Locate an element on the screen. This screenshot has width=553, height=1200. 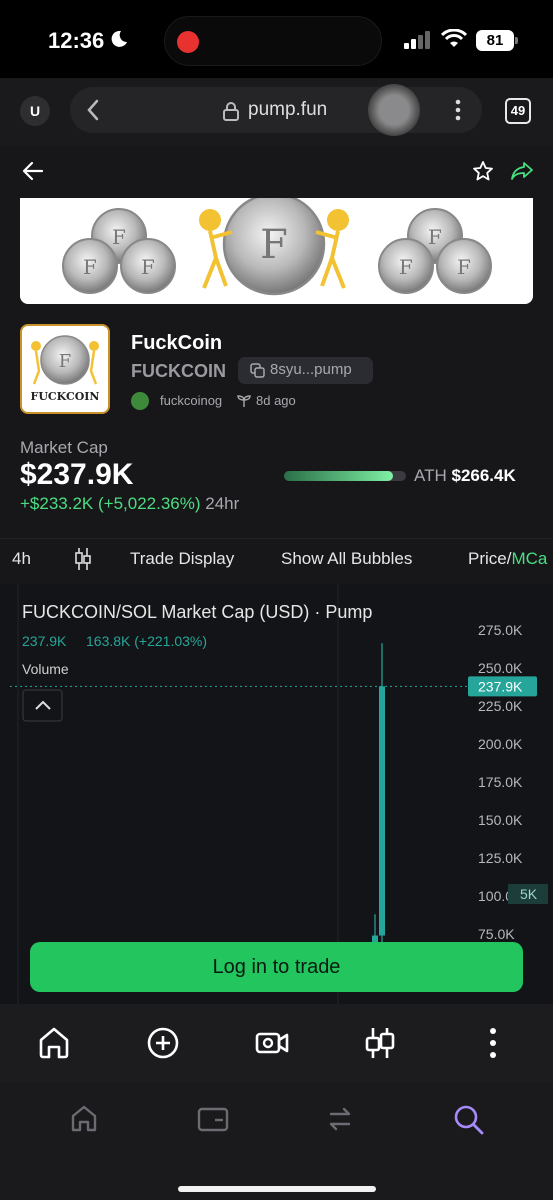
collapse-volume-button is located at coordinates (42, 705).